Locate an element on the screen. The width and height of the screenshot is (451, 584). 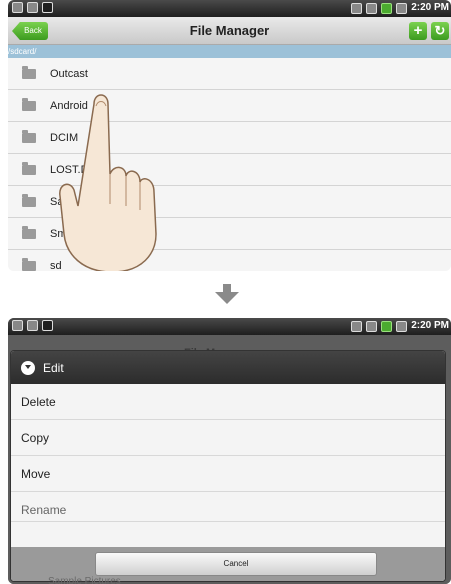
dropdown-circle-icon is located at coordinates (28, 367).